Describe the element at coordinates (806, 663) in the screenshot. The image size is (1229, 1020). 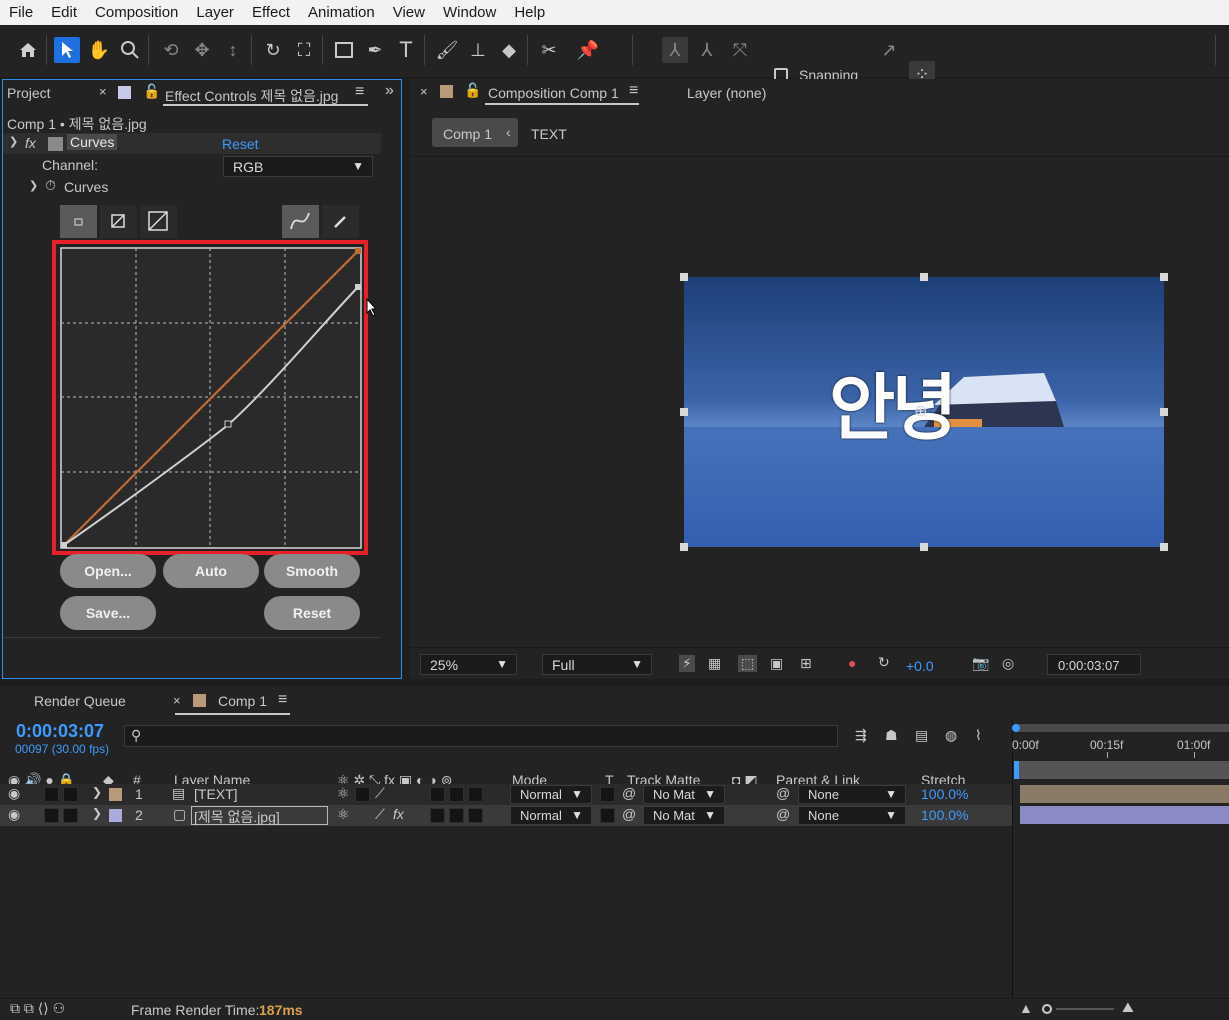
I see `guides-icon: ⊞` at that location.